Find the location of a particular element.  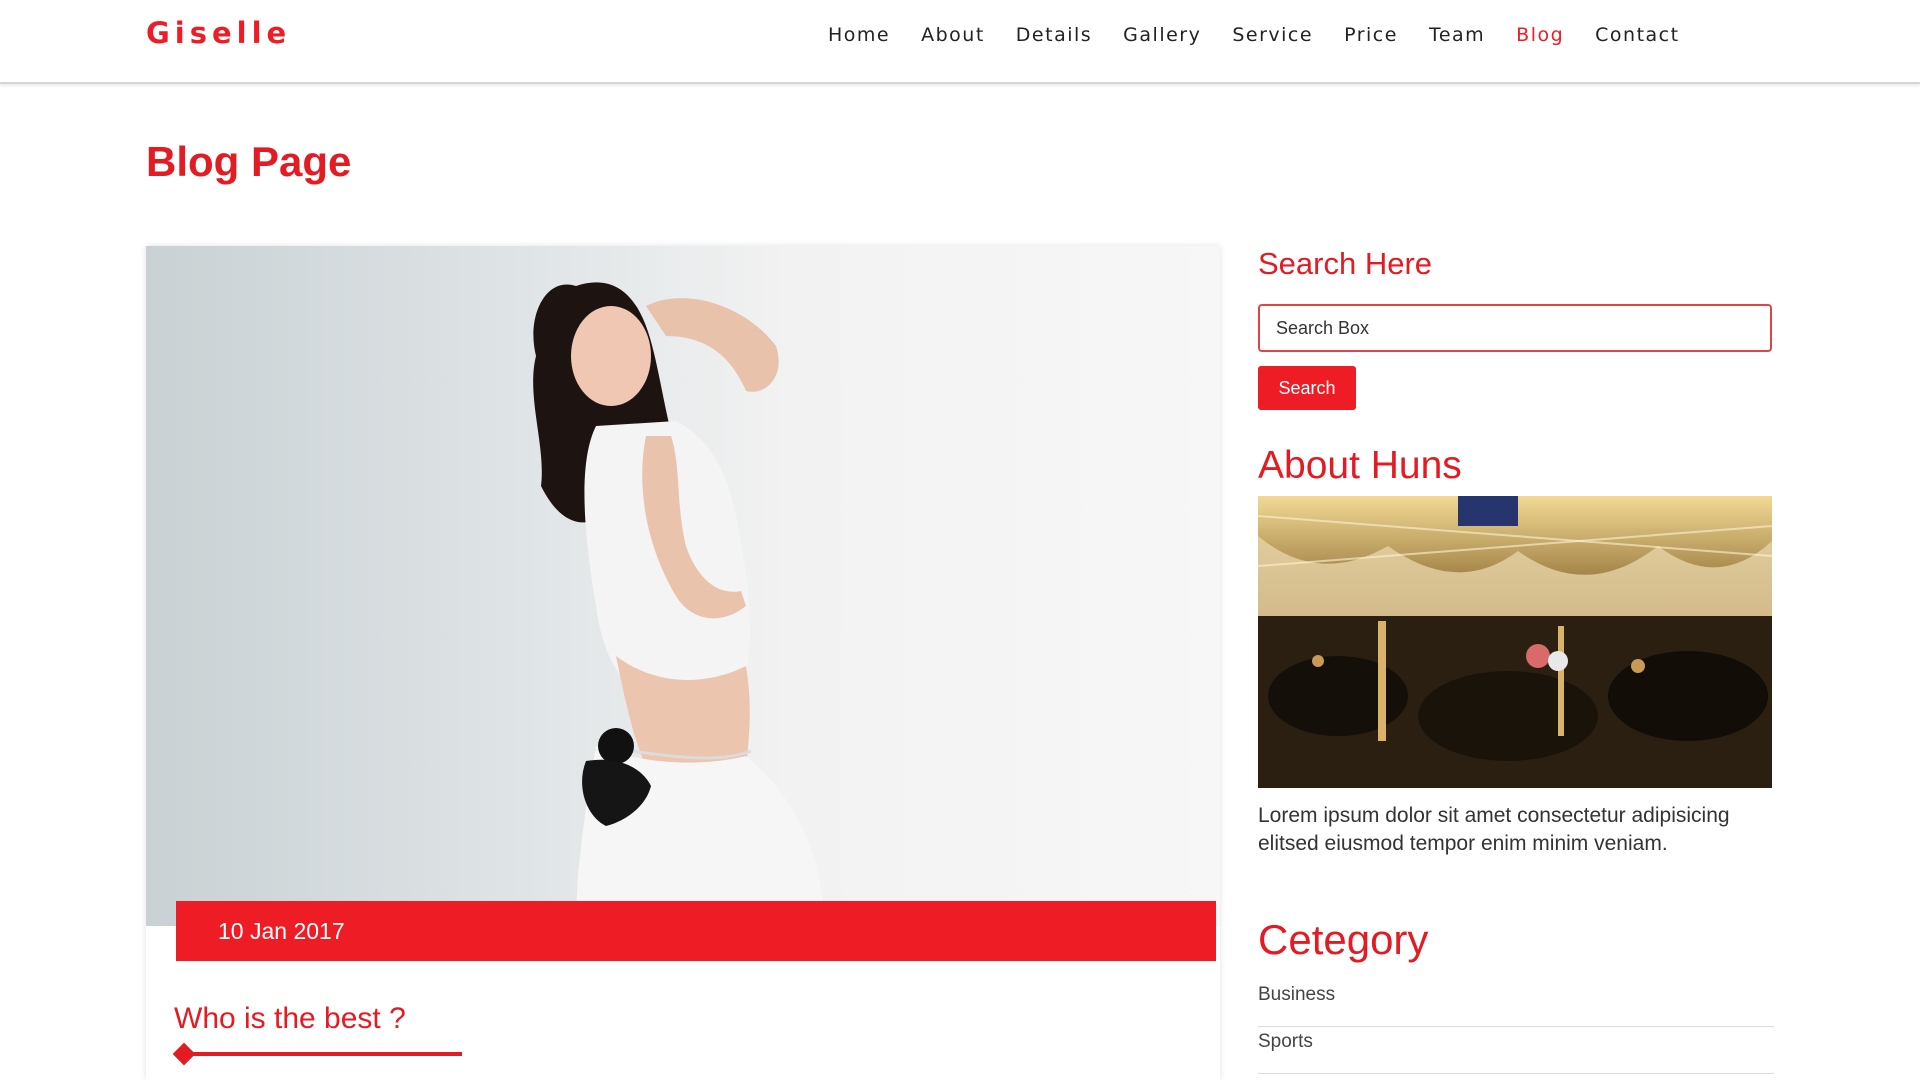

divider-diamond-icon is located at coordinates (184, 1054).